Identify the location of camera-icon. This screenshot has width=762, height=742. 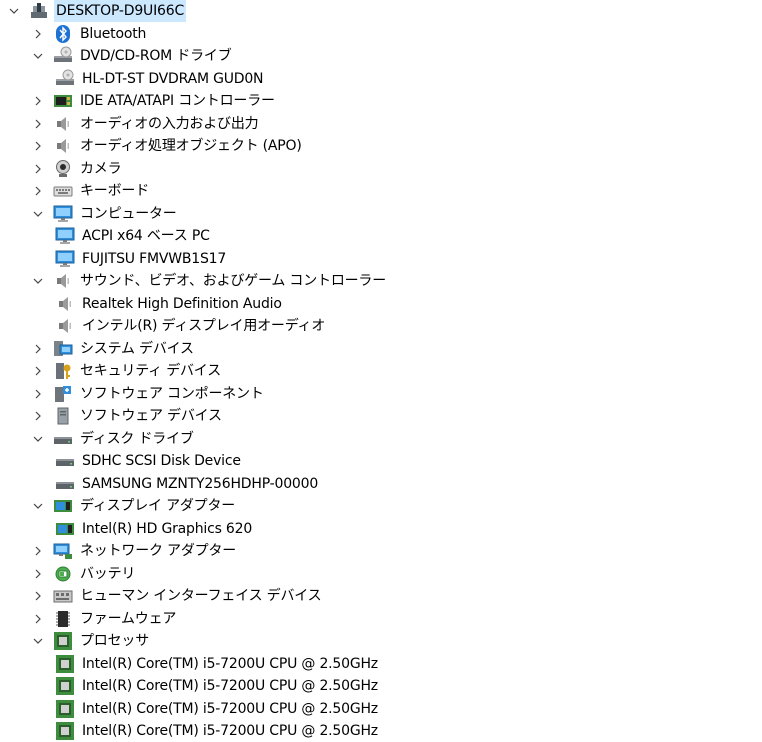
(63, 169).